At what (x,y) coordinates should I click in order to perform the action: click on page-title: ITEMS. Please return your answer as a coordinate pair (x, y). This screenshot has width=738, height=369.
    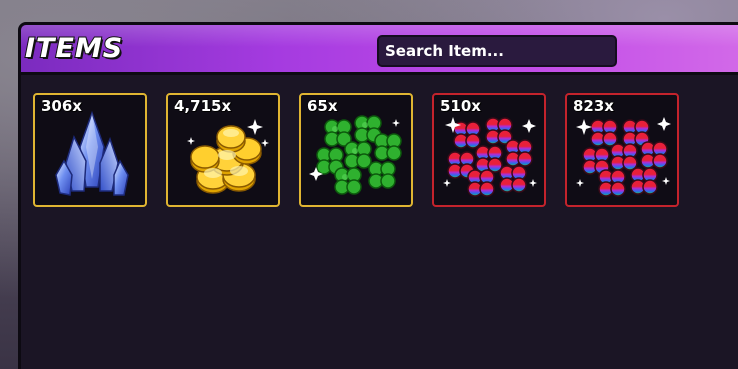
    Looking at the image, I should click on (74, 48).